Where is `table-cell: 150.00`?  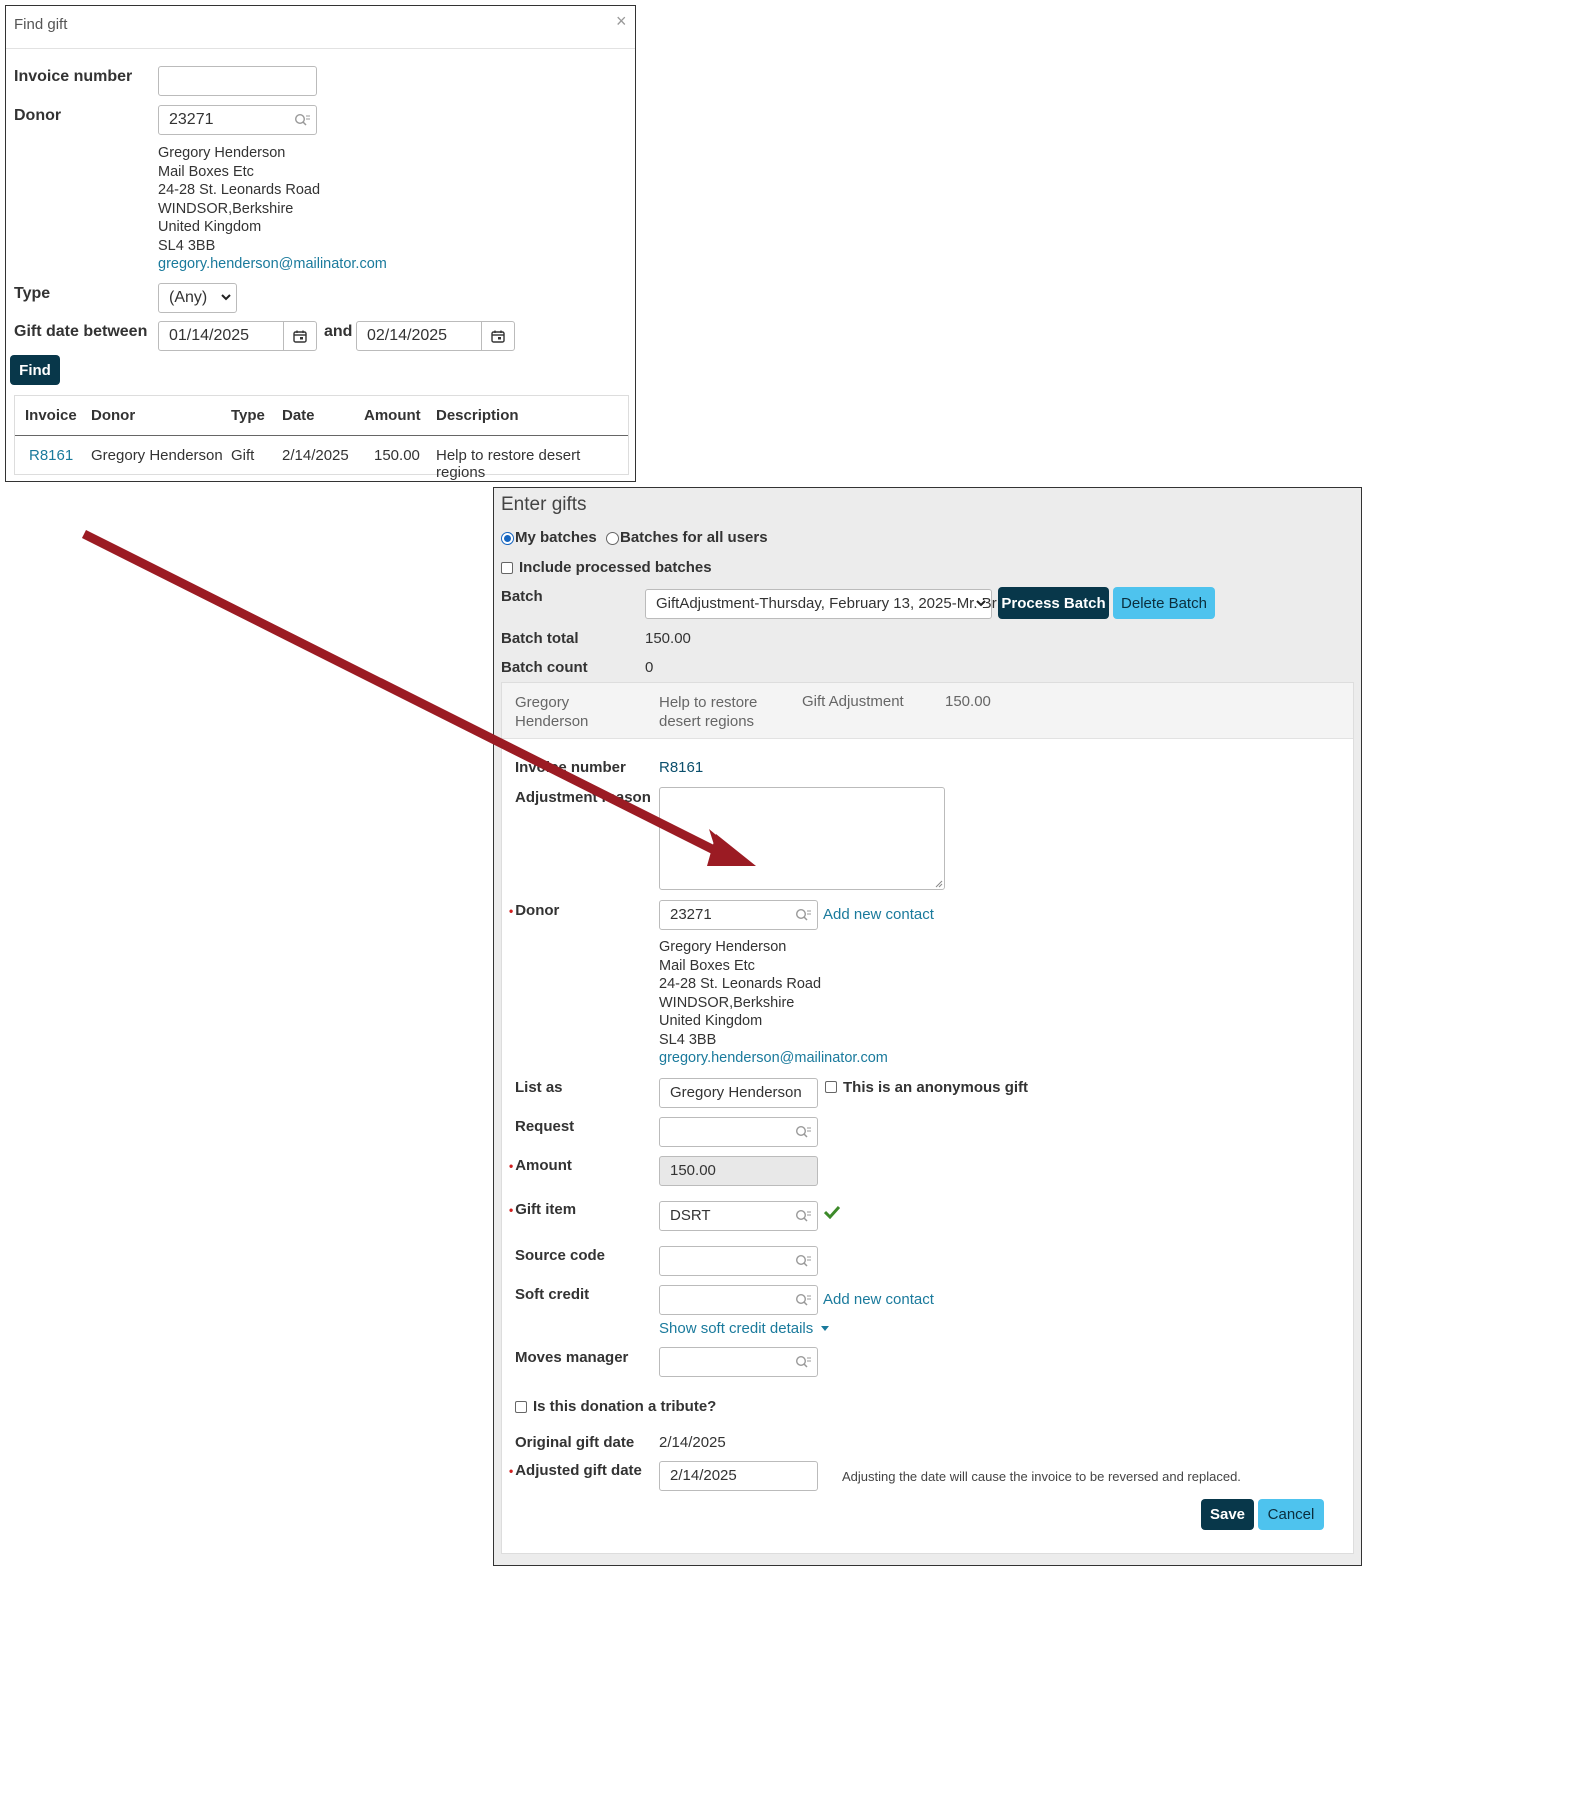 table-cell: 150.00 is located at coordinates (397, 455).